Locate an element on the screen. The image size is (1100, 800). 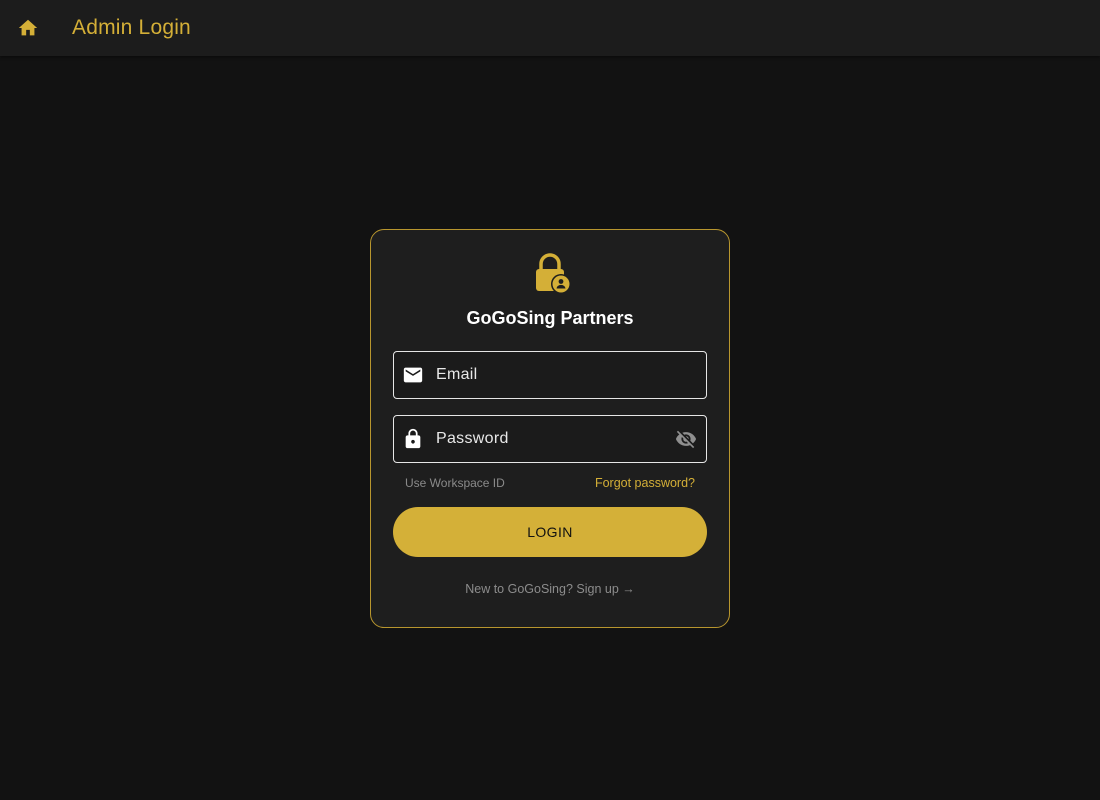
login-button: LOGIN is located at coordinates (550, 532).